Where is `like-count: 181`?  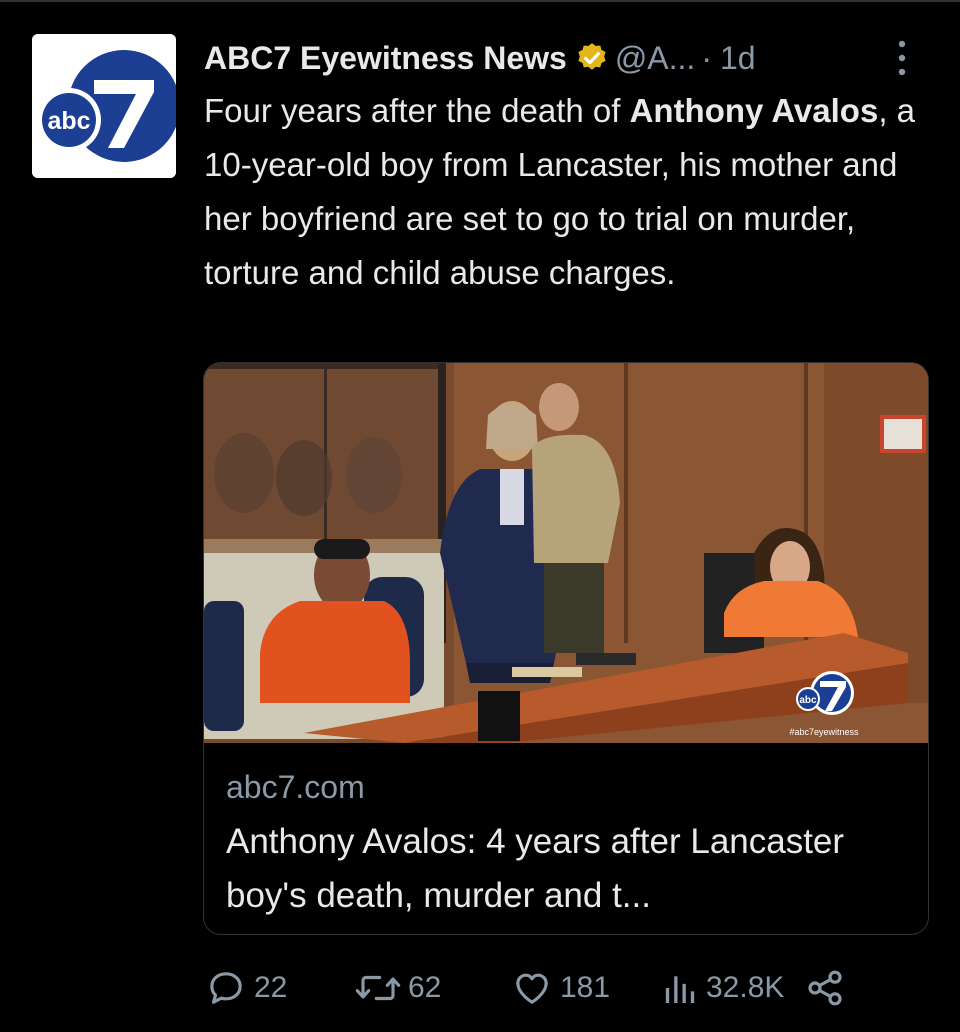 like-count: 181 is located at coordinates (585, 987).